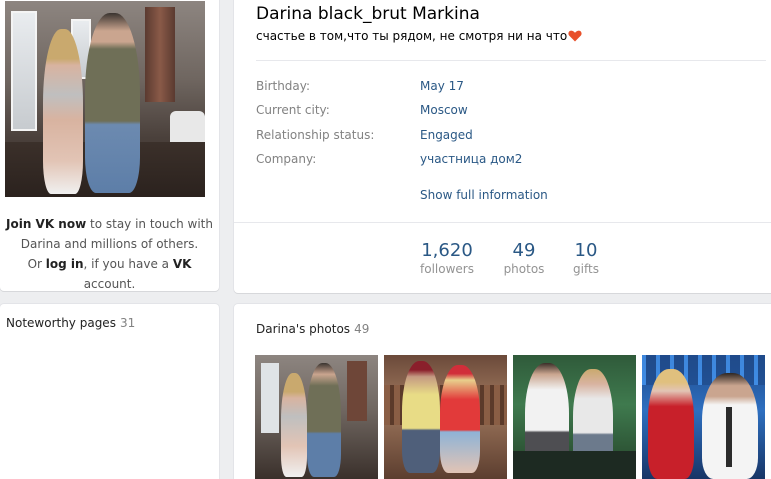 The width and height of the screenshot is (771, 479). Describe the element at coordinates (447, 250) in the screenshot. I see `followers-count: 1,620` at that location.